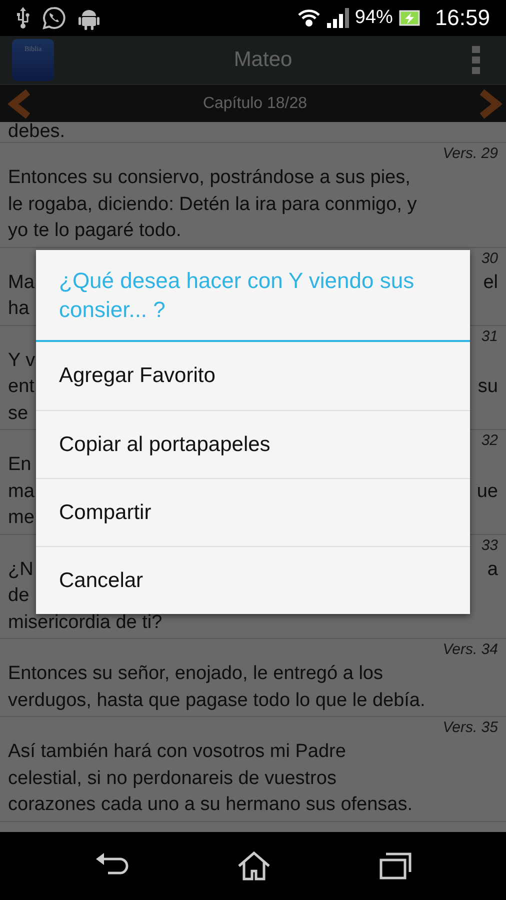  Describe the element at coordinates (253, 512) in the screenshot. I see `menu-item: Compartir` at that location.